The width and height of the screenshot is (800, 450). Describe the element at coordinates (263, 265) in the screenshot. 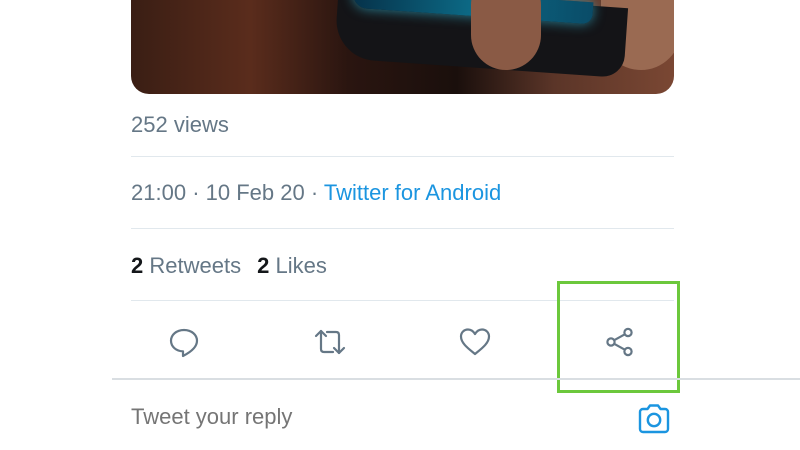

I see `likes-count: 2` at that location.